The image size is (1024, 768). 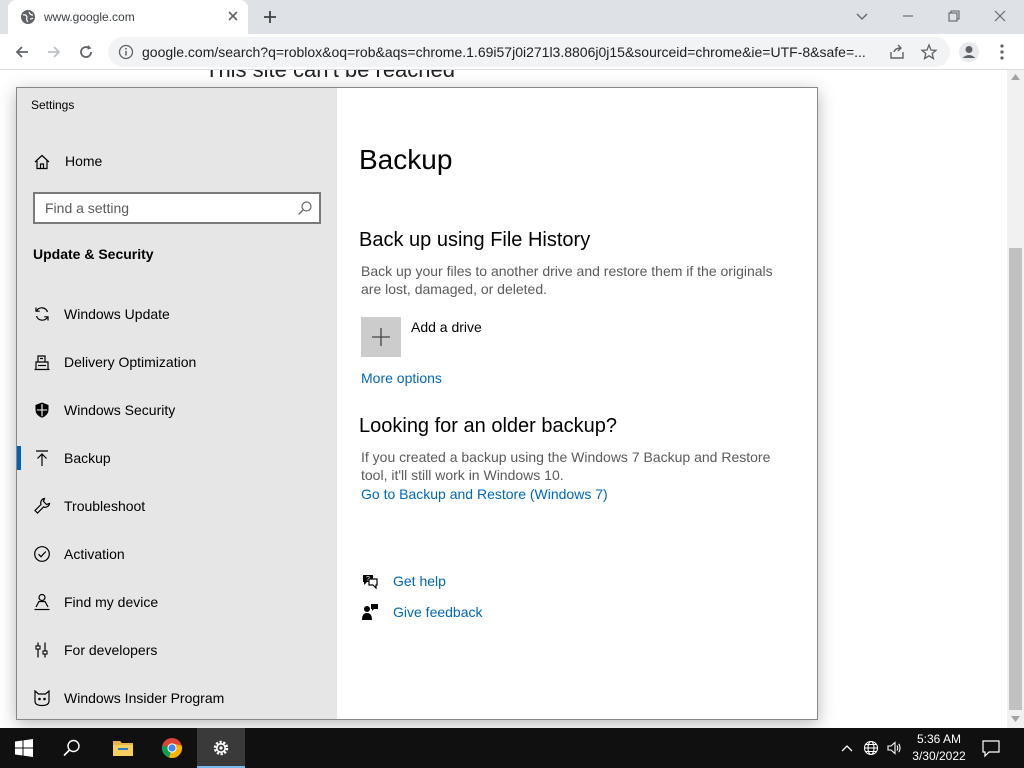 I want to click on window-title: Settings, so click(x=53, y=105).